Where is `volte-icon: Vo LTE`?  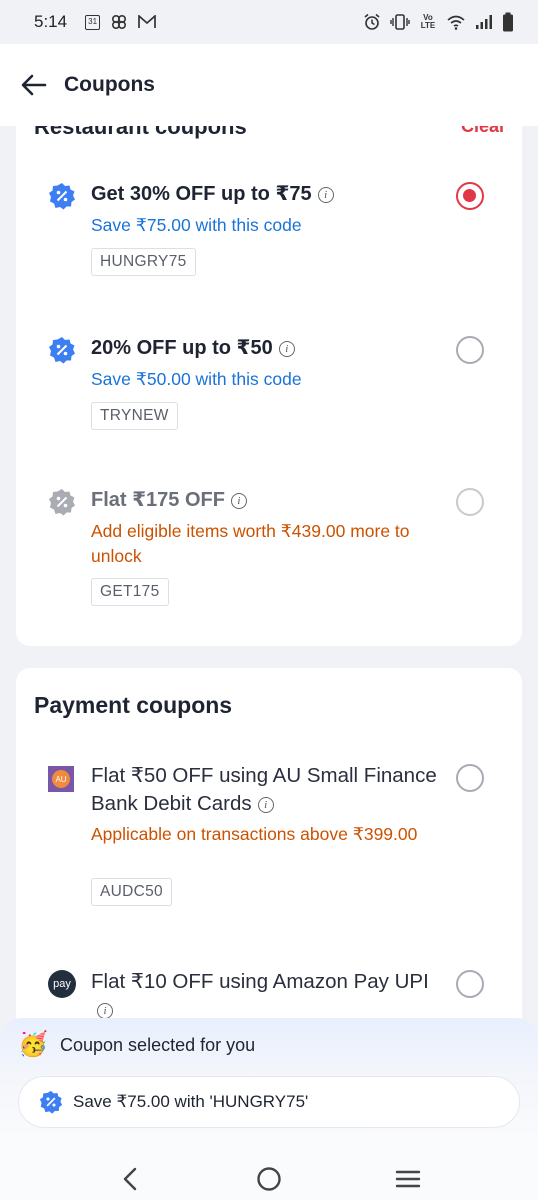
volte-icon: Vo LTE is located at coordinates (428, 21).